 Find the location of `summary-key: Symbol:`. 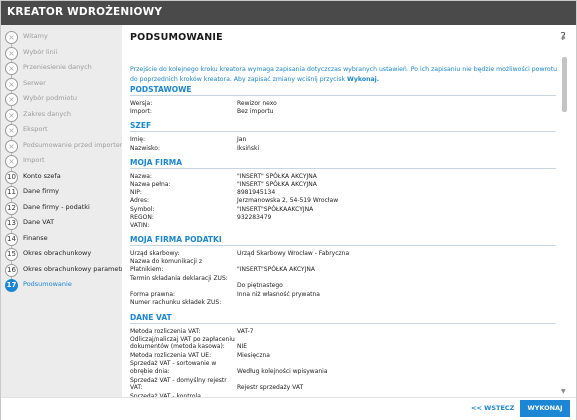

summary-key: Symbol: is located at coordinates (142, 209).